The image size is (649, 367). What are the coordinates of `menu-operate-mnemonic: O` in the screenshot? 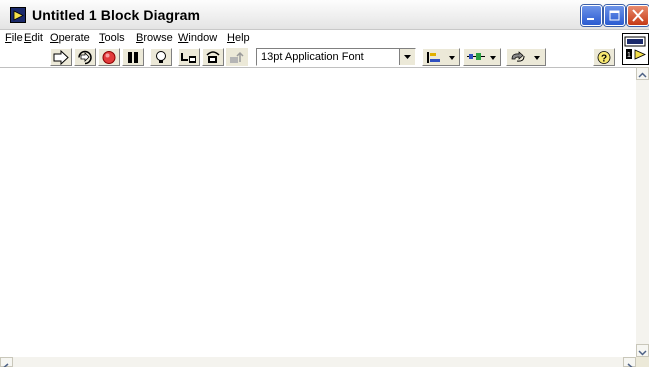 It's located at (54, 38).